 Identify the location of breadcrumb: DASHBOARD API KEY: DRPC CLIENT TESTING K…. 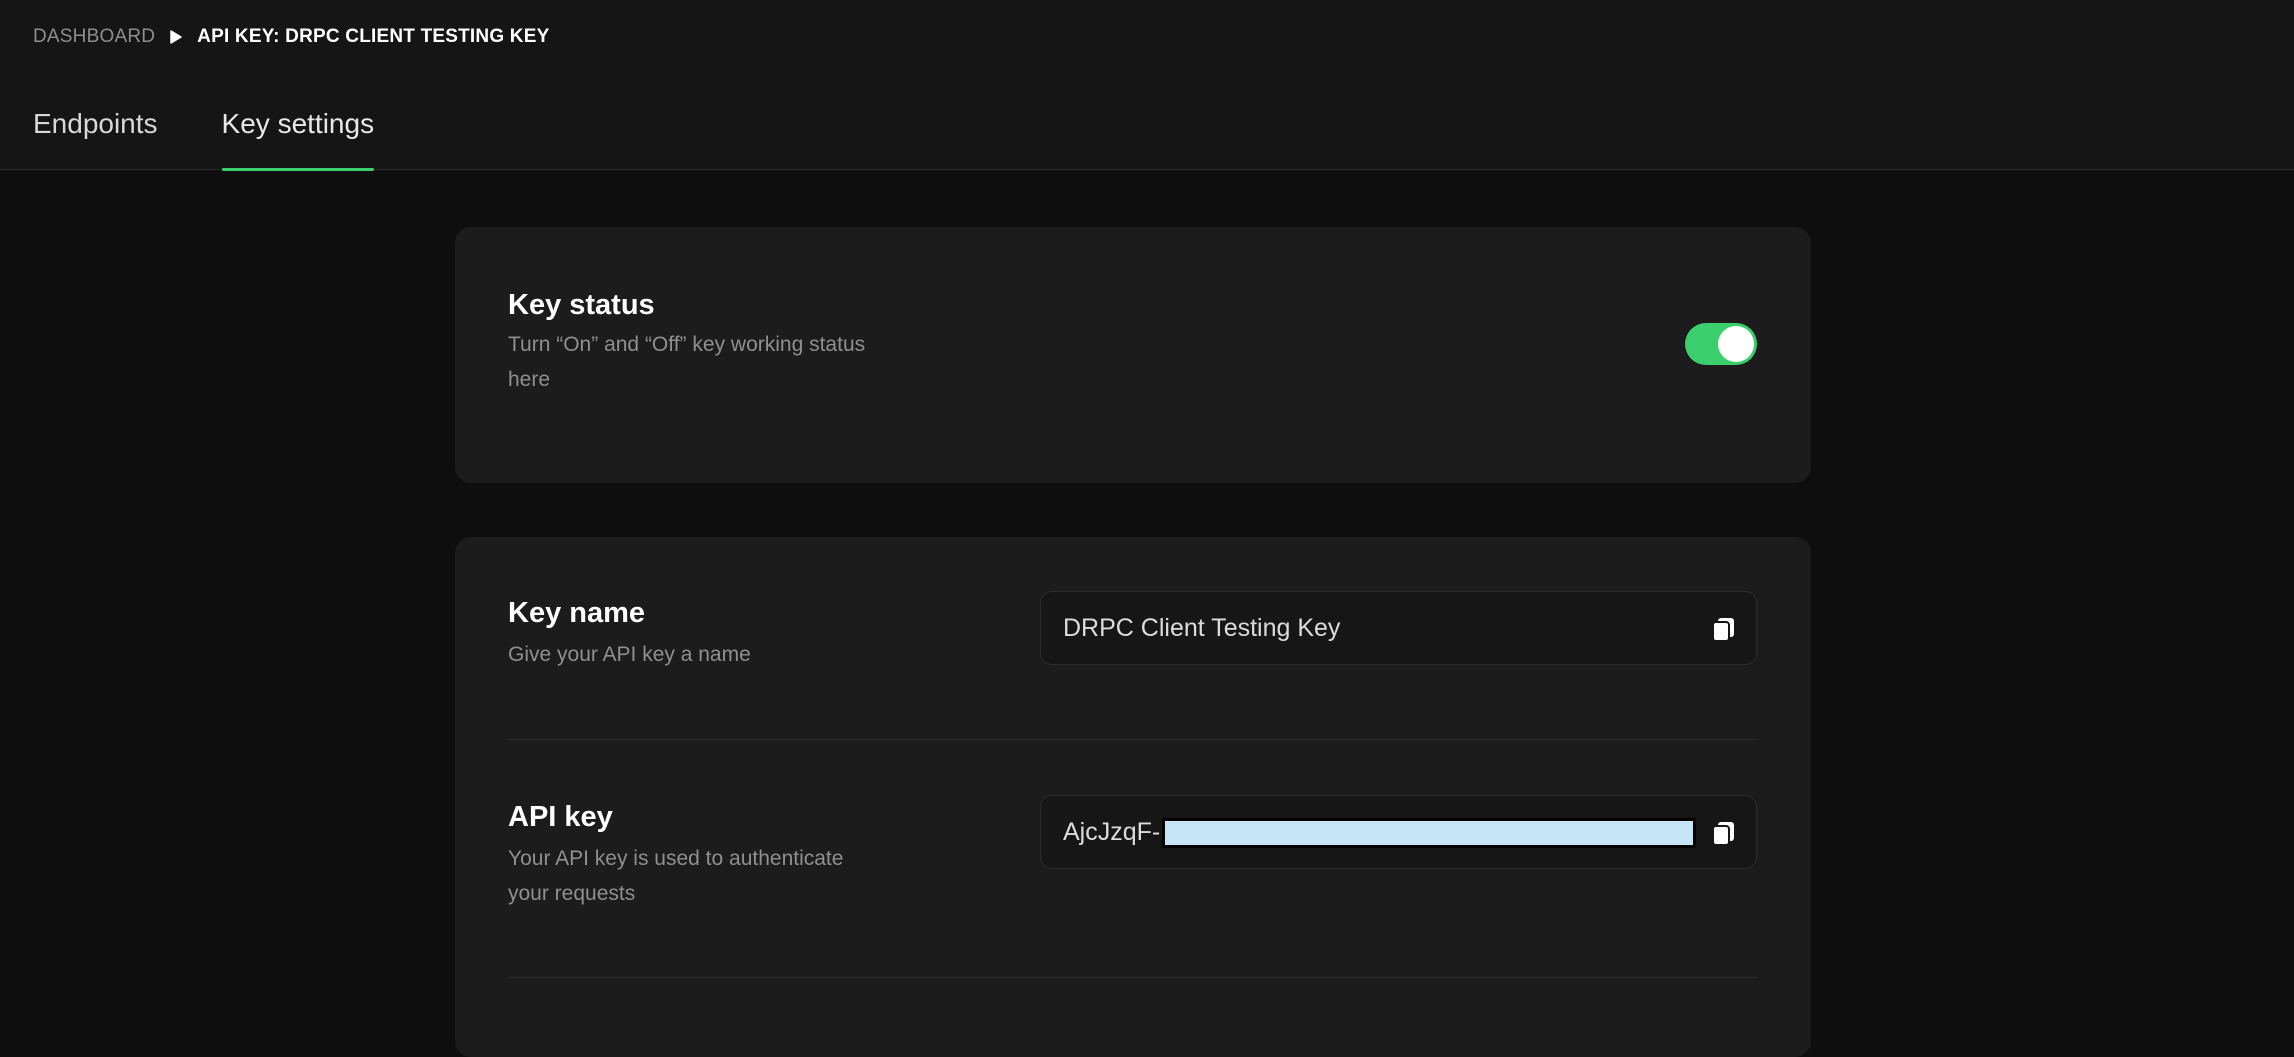
(291, 37).